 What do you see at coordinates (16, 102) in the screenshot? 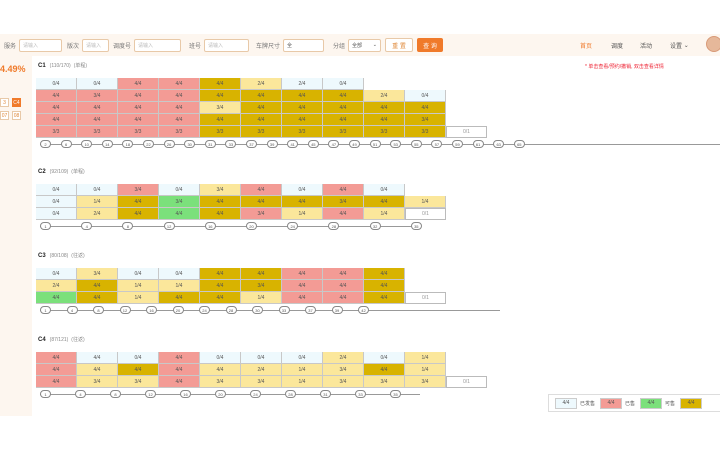
I see `rail-button-active: C4` at bounding box center [16, 102].